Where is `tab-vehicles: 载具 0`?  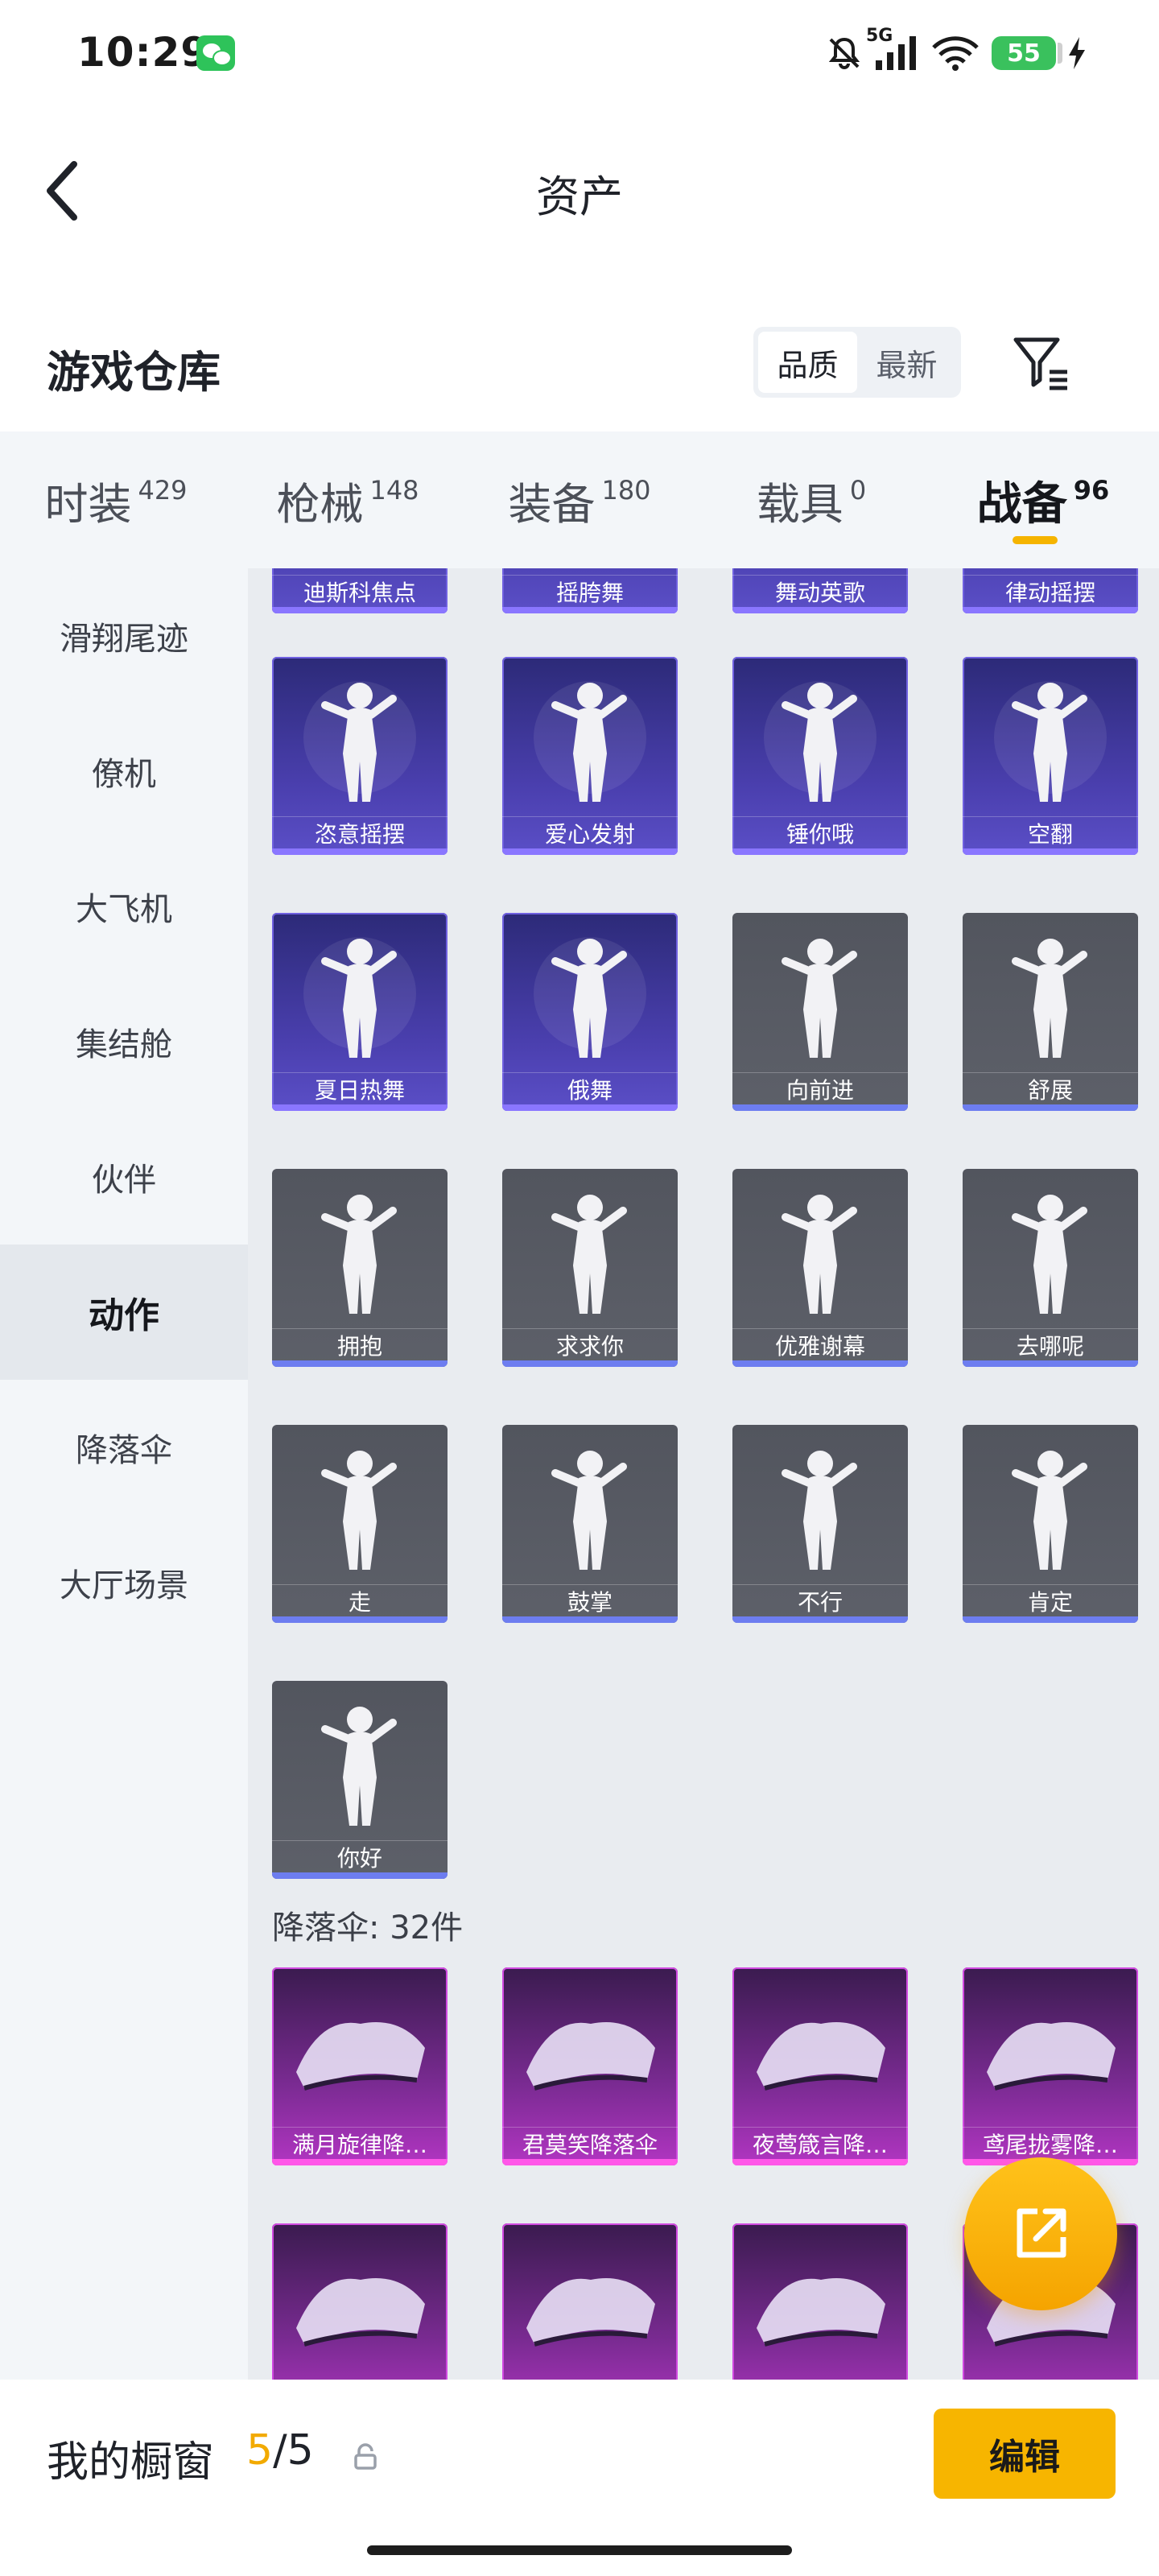
tab-vehicles: 载具 0 is located at coordinates (811, 499).